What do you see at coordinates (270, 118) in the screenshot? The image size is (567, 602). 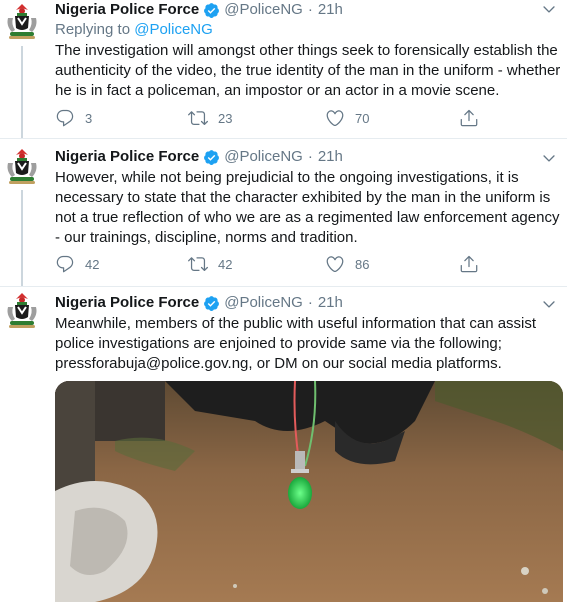 I see `tweet-actions: 3 23 70` at bounding box center [270, 118].